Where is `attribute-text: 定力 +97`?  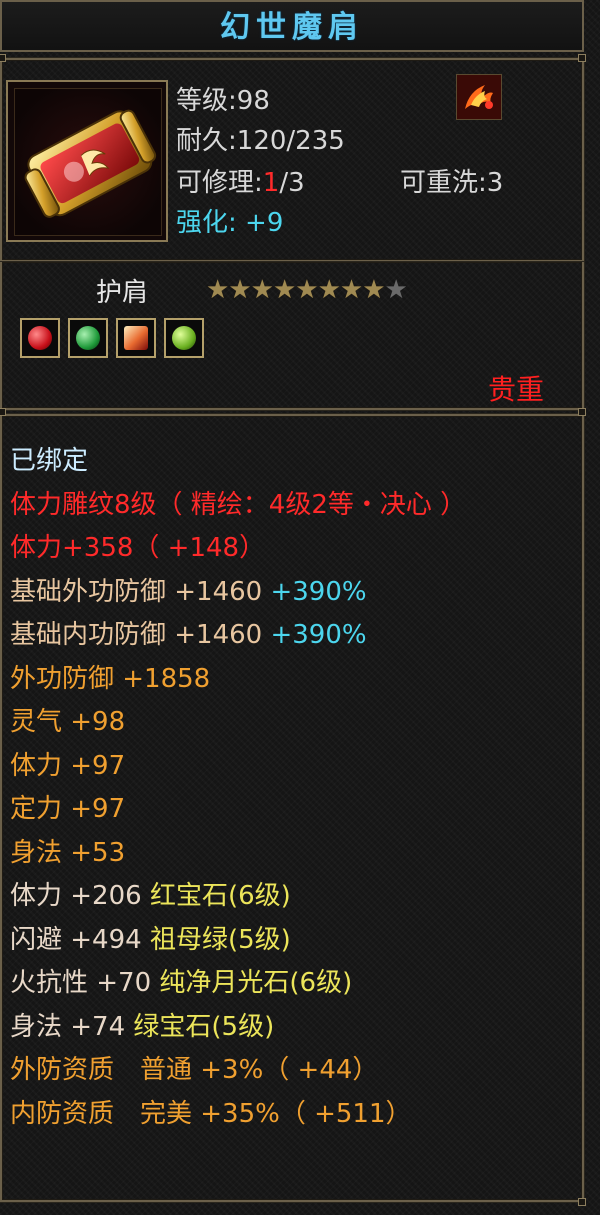
attribute-text: 定力 +97 is located at coordinates (68, 809).